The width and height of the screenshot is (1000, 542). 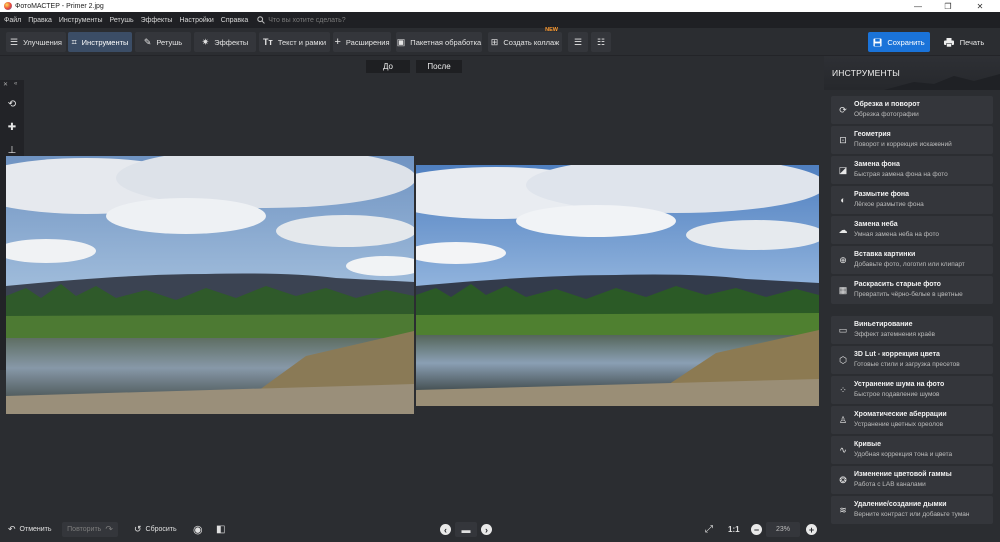 I want to click on tool-title: Изменение цветовой гаммы, so click(x=903, y=474).